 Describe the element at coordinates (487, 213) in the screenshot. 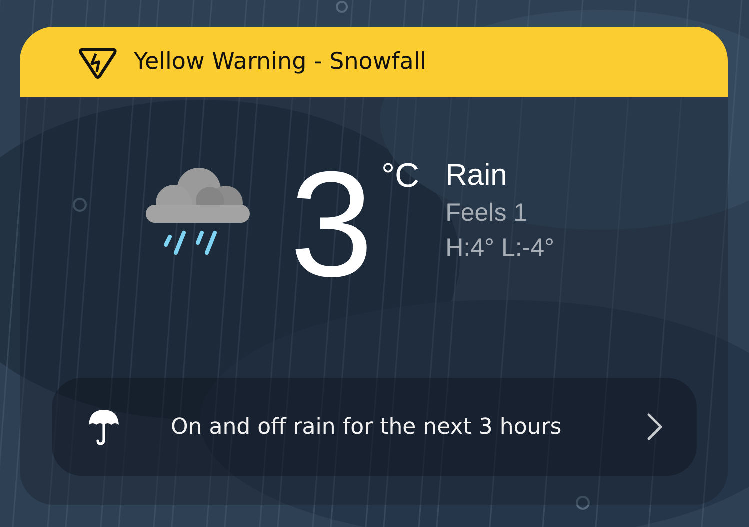

I see `feels-like: Feels 1` at that location.